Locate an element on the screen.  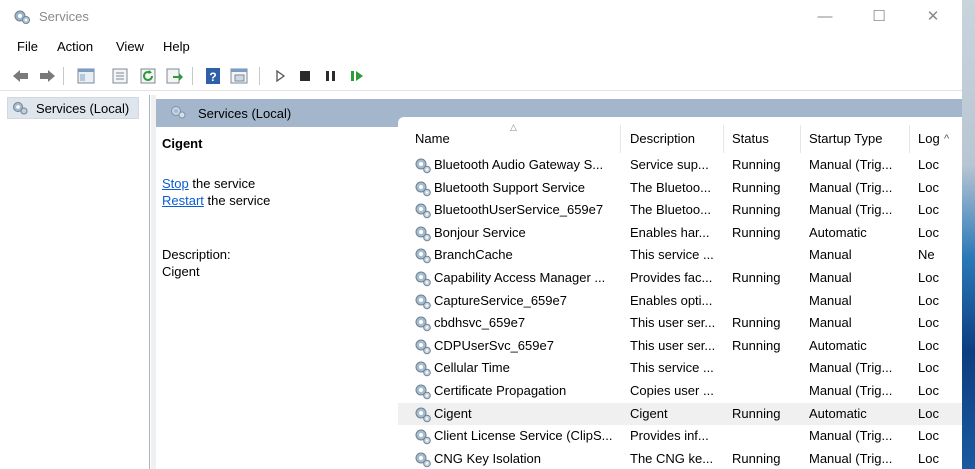
selected-service-name: Cigent is located at coordinates (182, 143).